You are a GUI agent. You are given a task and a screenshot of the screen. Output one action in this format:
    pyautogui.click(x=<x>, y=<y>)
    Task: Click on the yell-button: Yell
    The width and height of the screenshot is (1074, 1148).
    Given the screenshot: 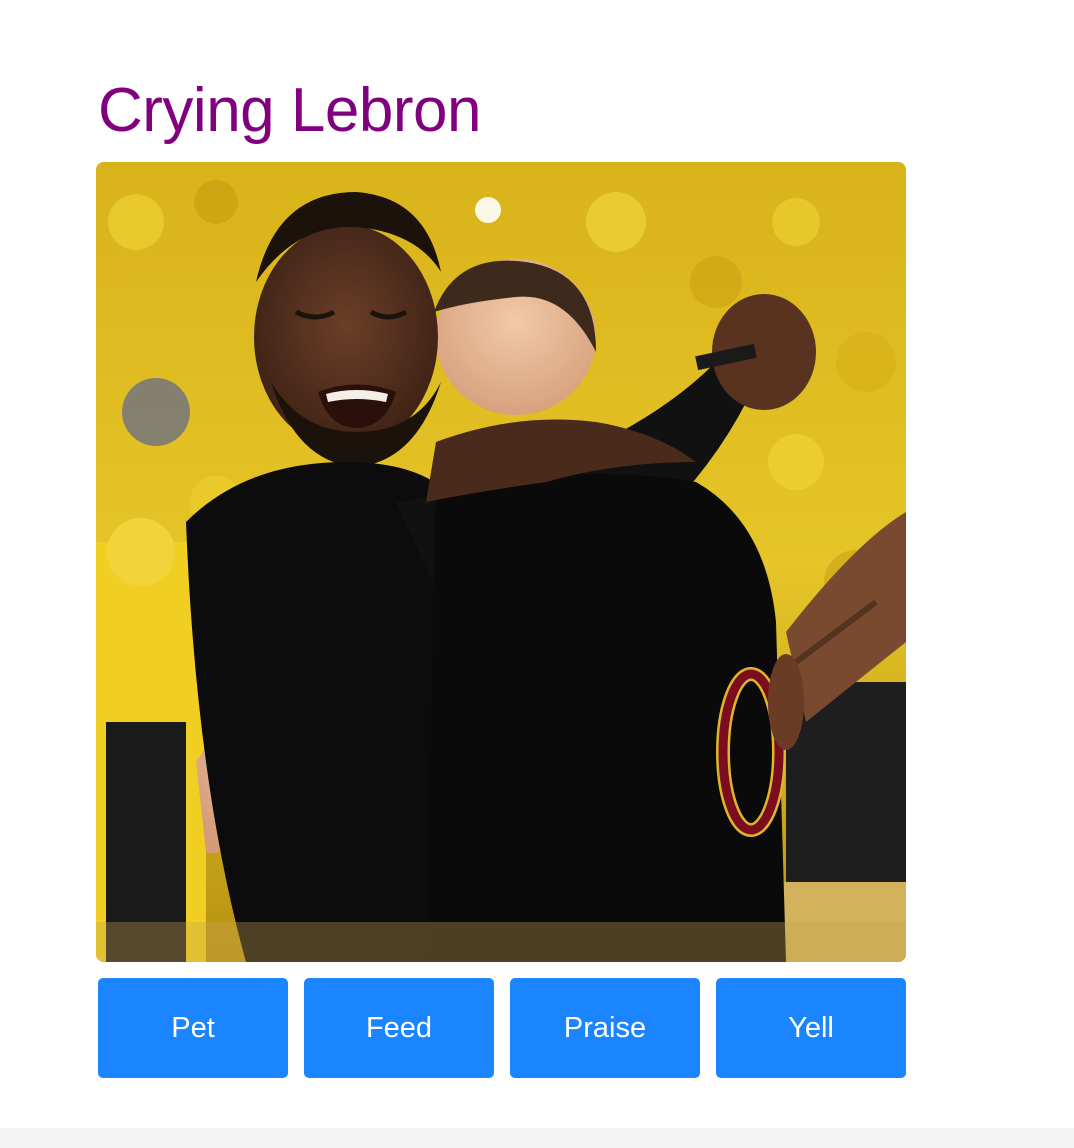 What is the action you would take?
    pyautogui.click(x=811, y=1028)
    